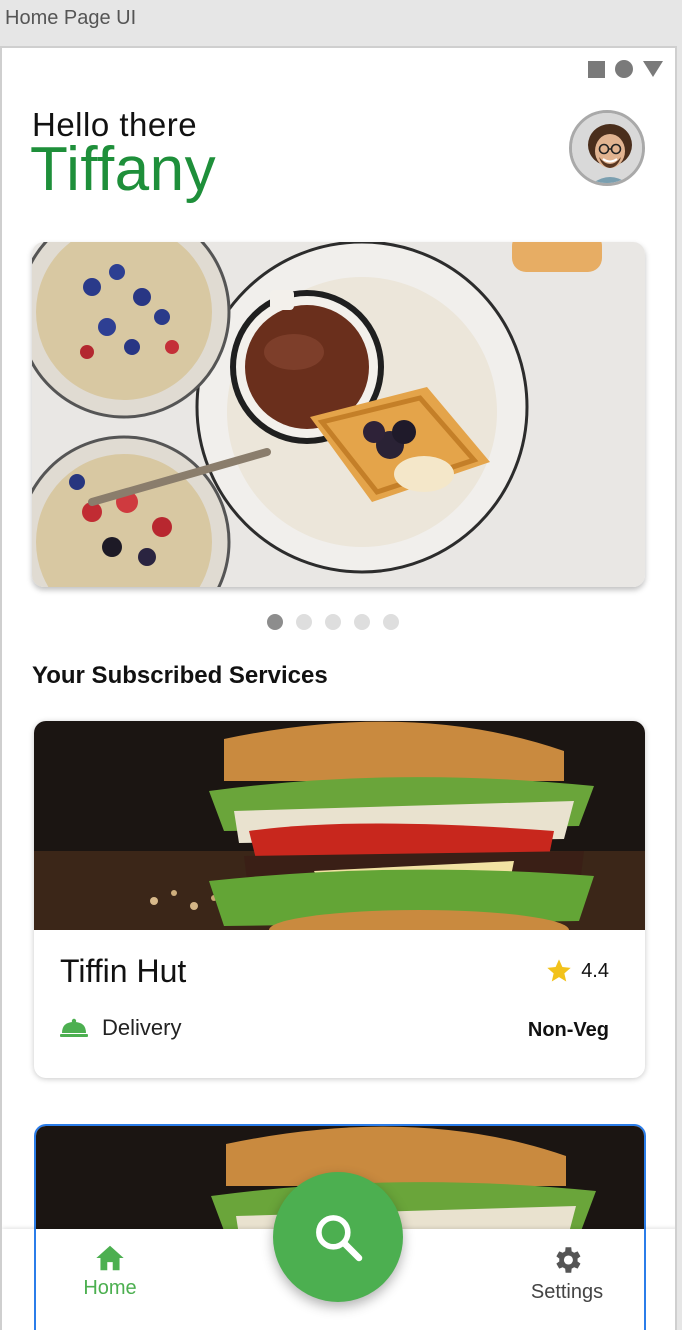  I want to click on nav-settings: Settings, so click(567, 1283).